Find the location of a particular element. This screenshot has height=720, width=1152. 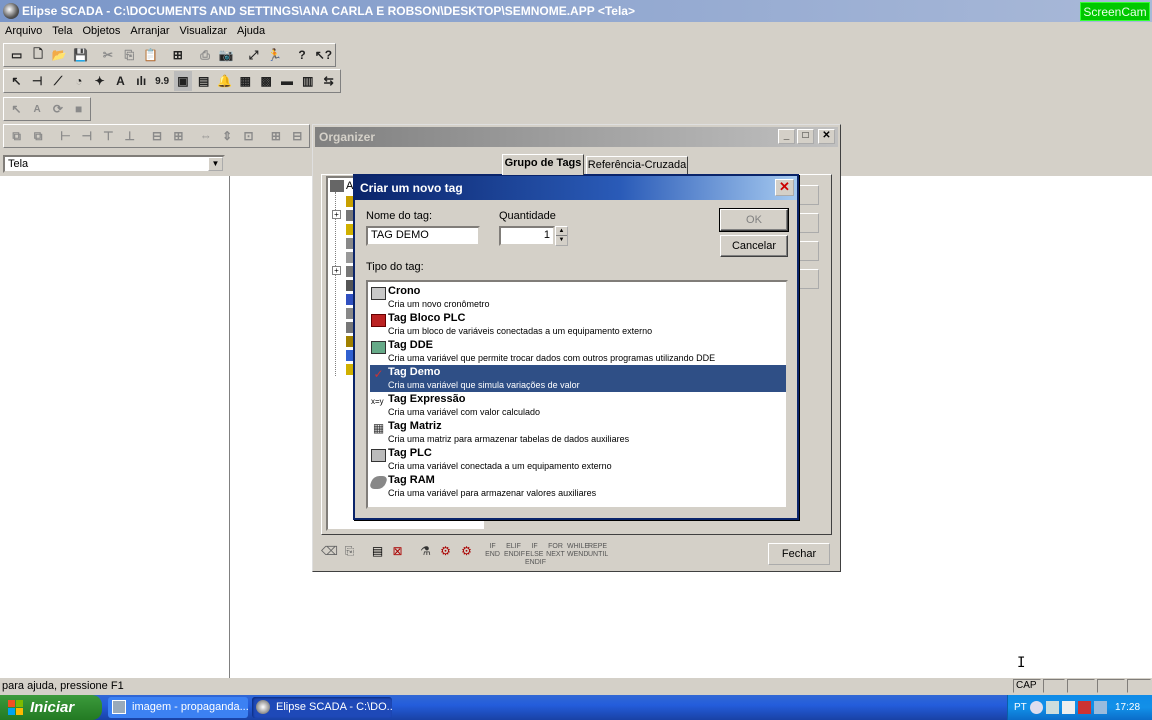

minimize-icon: _ is located at coordinates (786, 136).